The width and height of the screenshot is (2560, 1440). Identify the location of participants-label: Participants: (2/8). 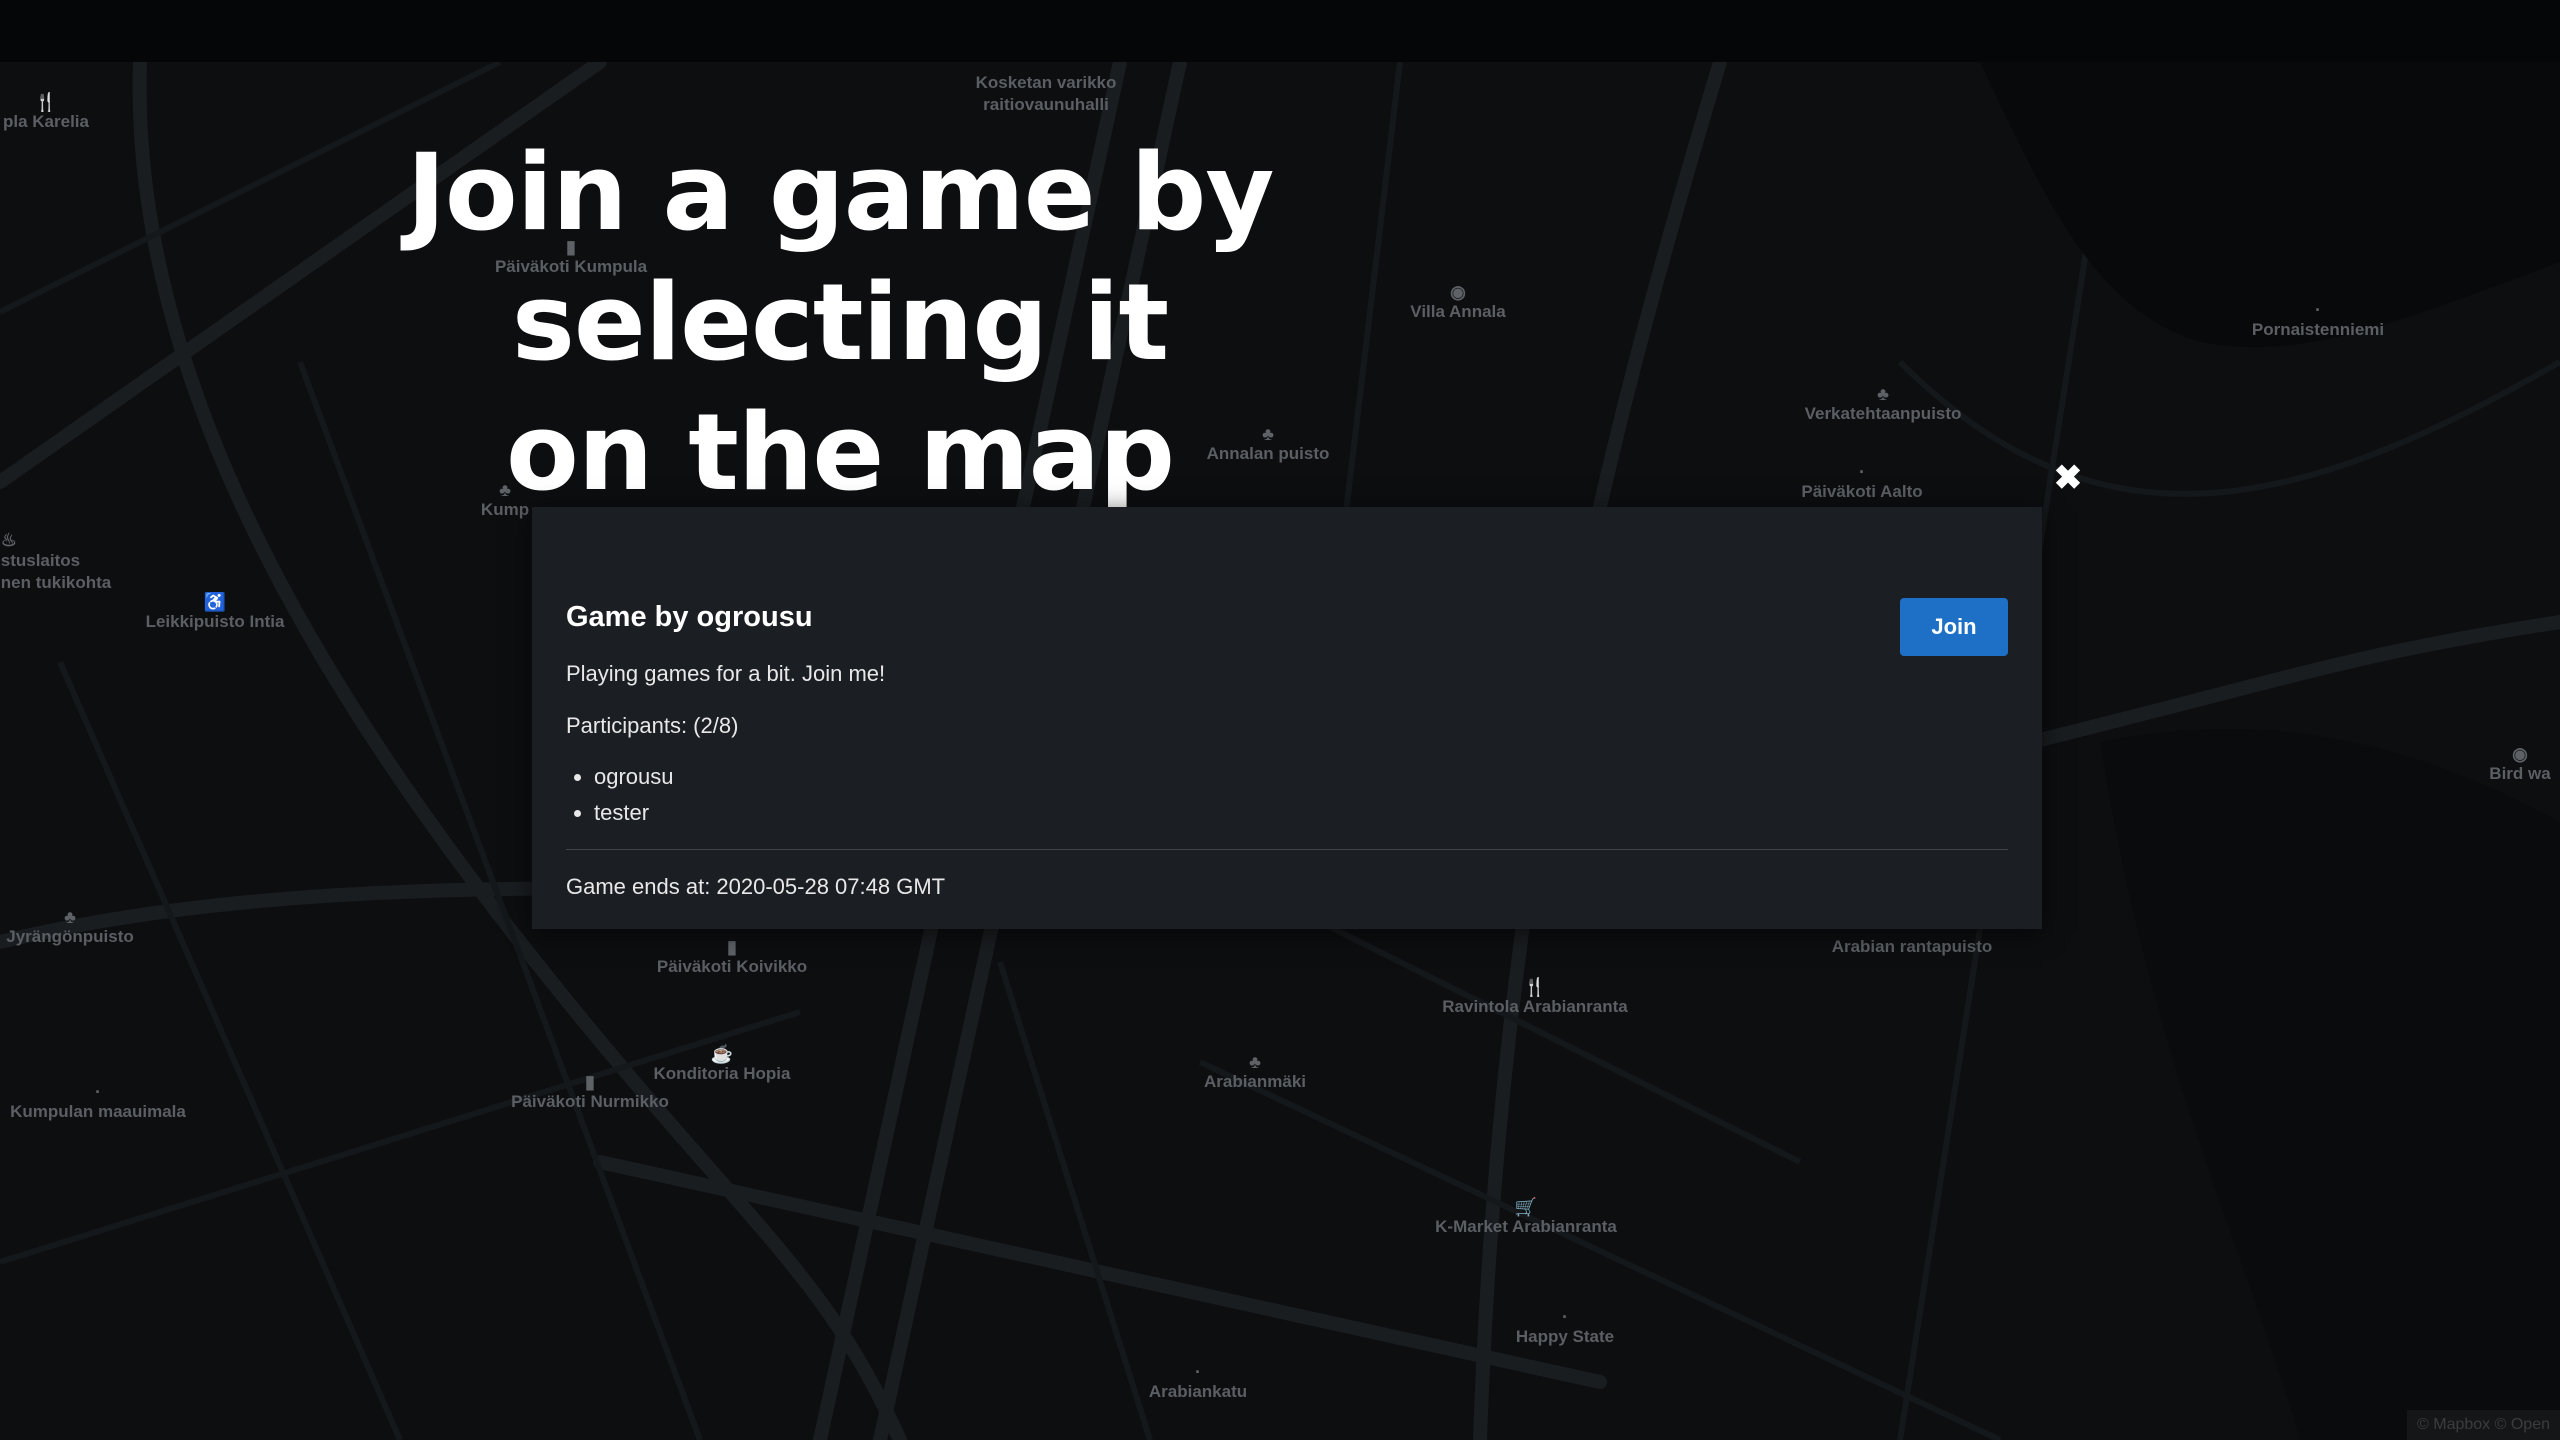
(652, 725).